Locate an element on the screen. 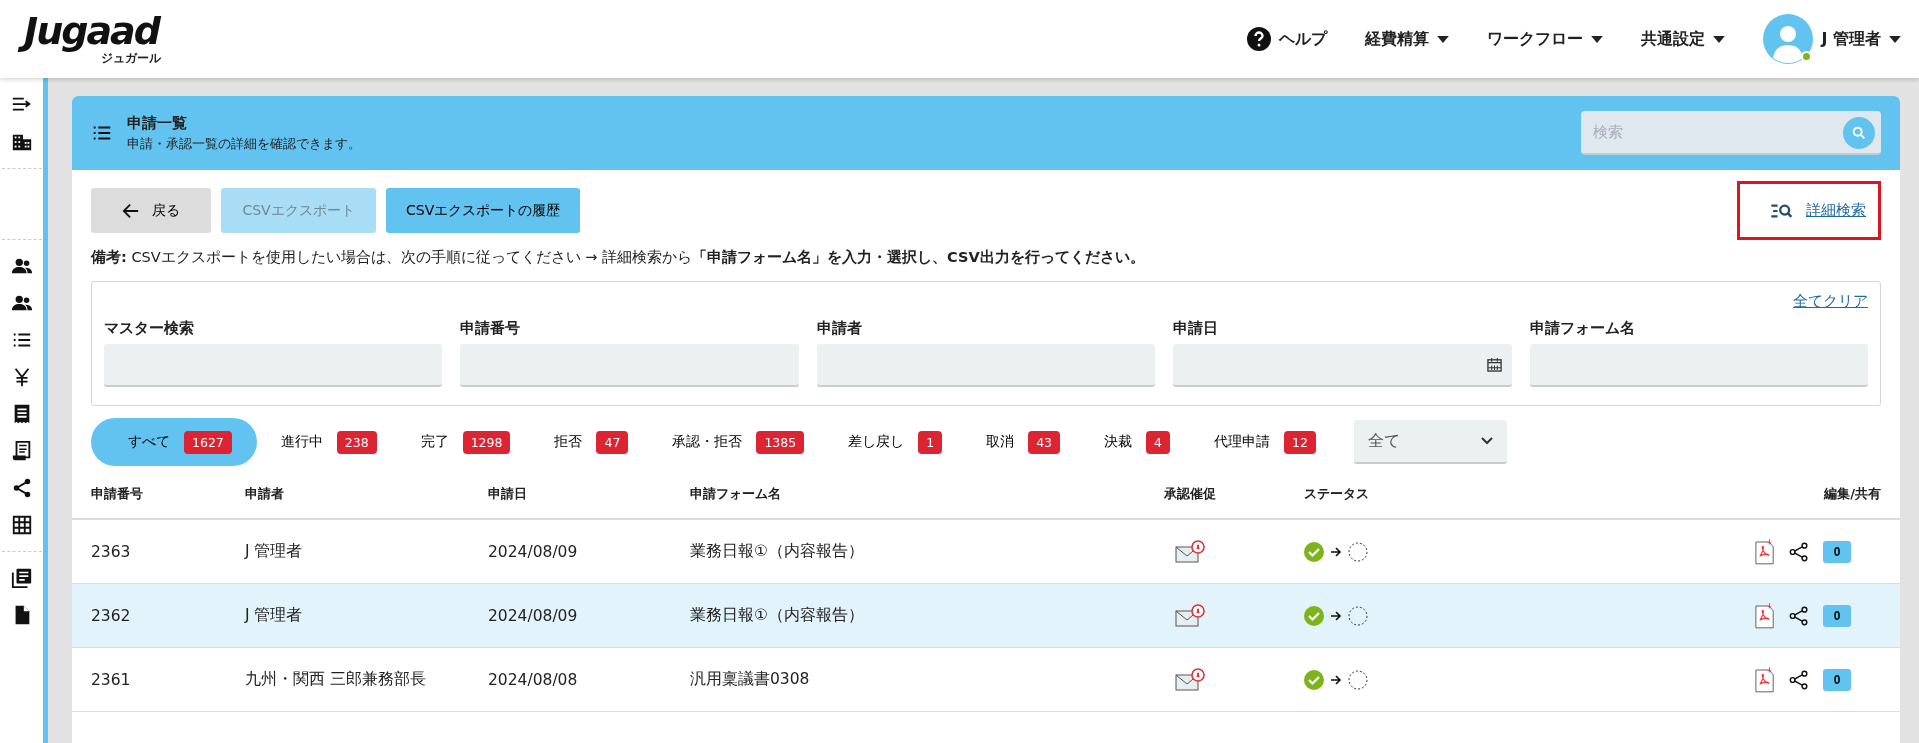 The width and height of the screenshot is (1919, 743). table-cell-text: 2361 is located at coordinates (111, 679).